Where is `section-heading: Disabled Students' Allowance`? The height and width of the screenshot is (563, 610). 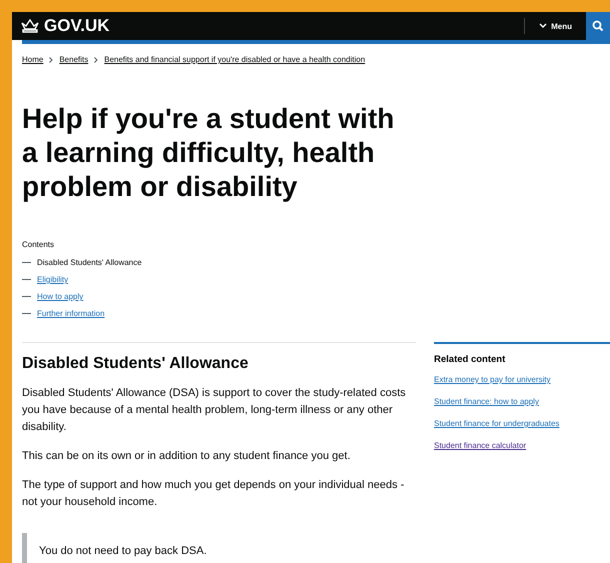
section-heading: Disabled Students' Allowance is located at coordinates (136, 364).